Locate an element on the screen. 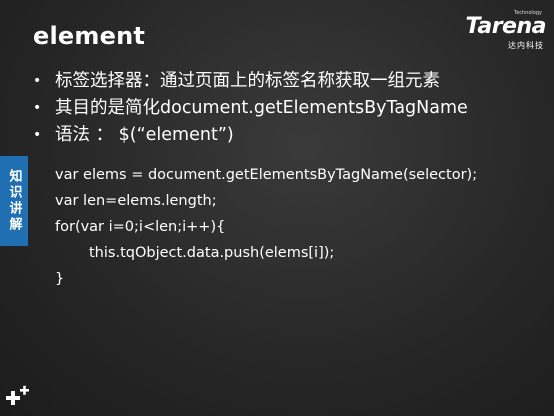 The width and height of the screenshot is (554, 416). code-line: this.tqObject.data.push(elems[i]); is located at coordinates (212, 253).